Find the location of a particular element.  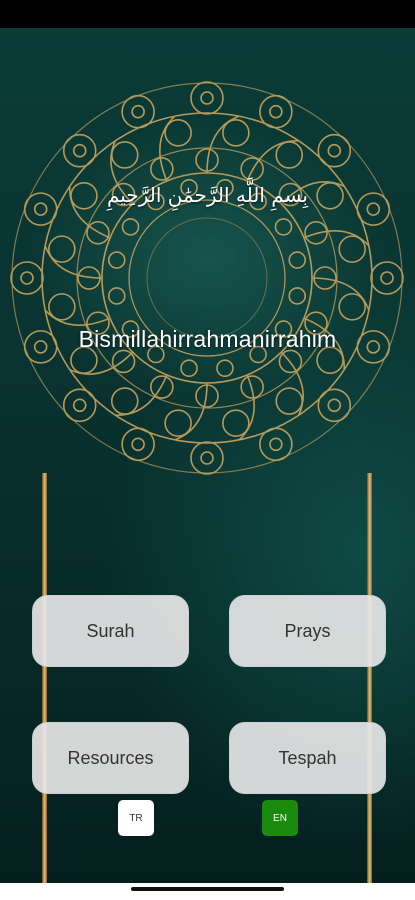

language-tr-button: TR is located at coordinates (136, 818).